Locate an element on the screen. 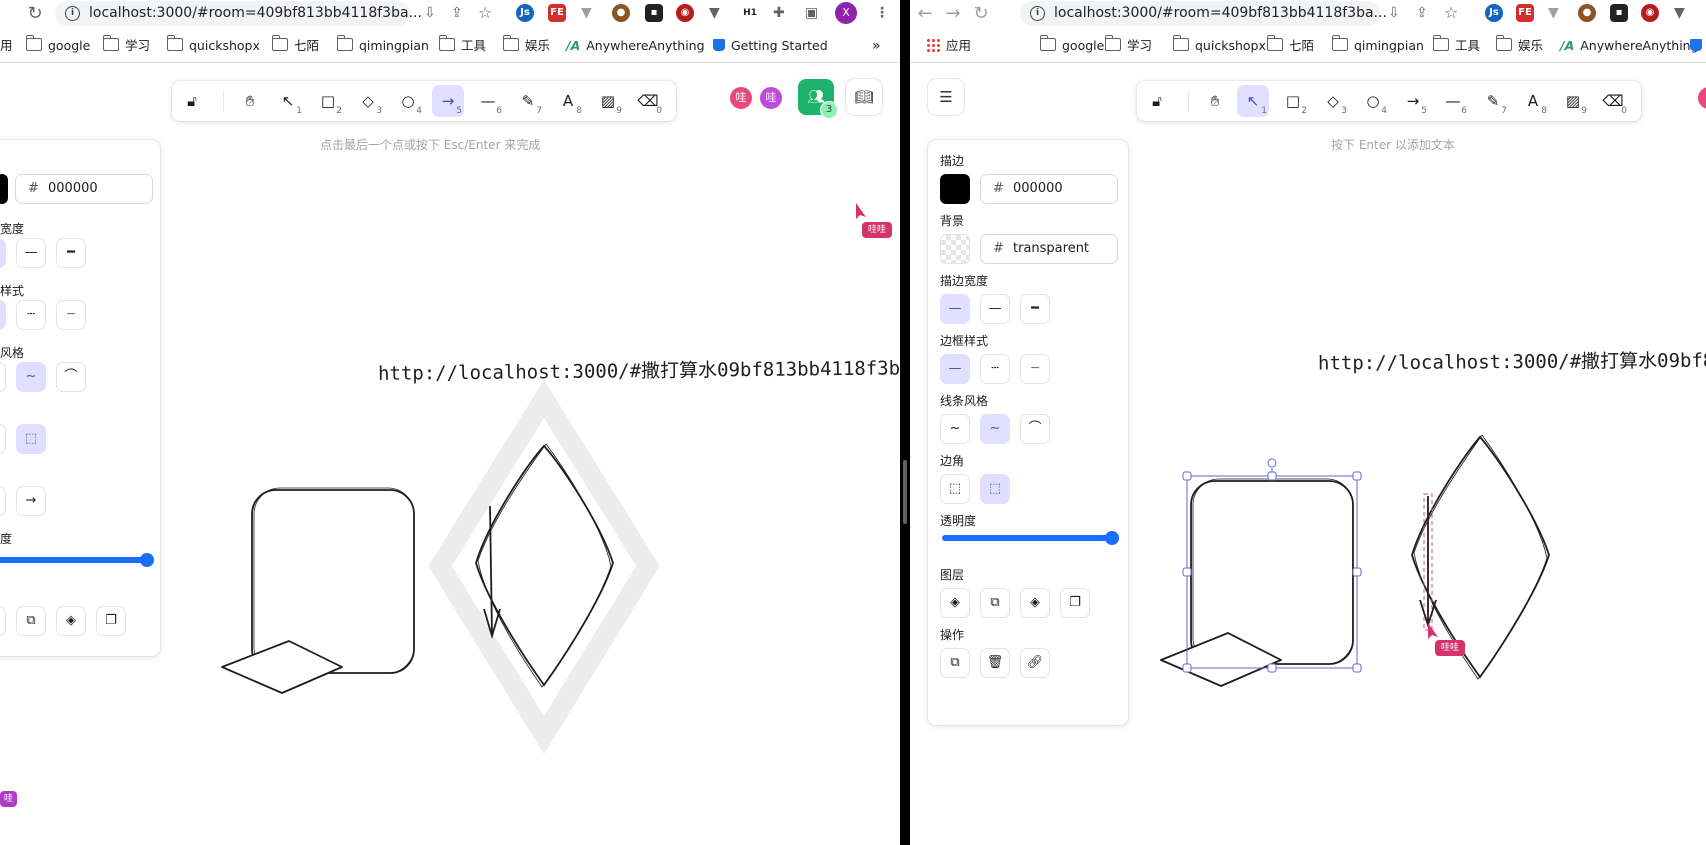 The height and width of the screenshot is (845, 1706). opacity-slider-knob is located at coordinates (147, 560).